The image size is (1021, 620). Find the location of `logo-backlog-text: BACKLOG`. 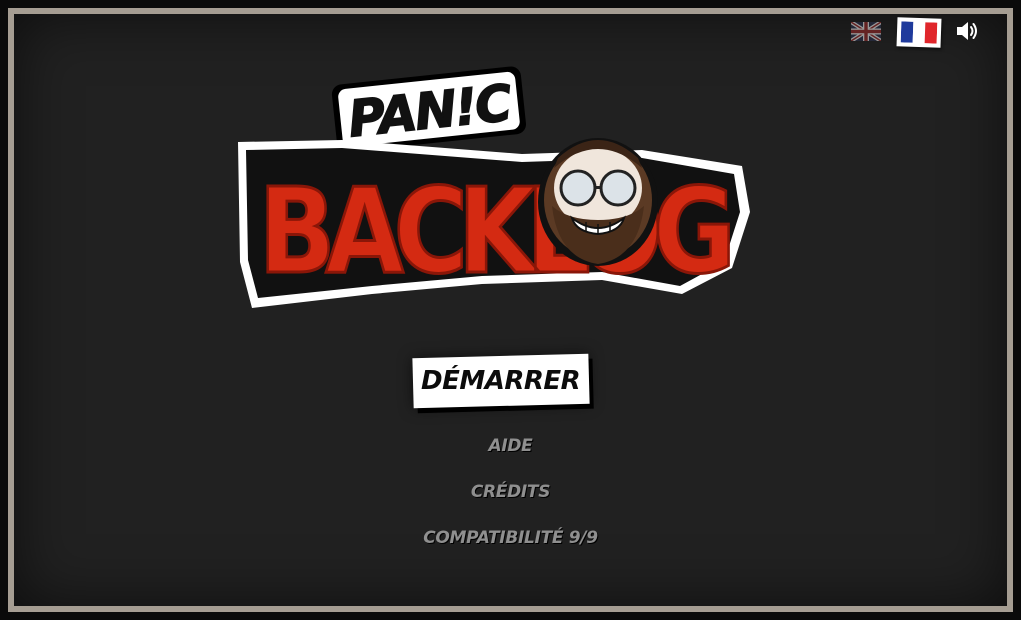

logo-backlog-text: BACKLOG is located at coordinates (493, 231).